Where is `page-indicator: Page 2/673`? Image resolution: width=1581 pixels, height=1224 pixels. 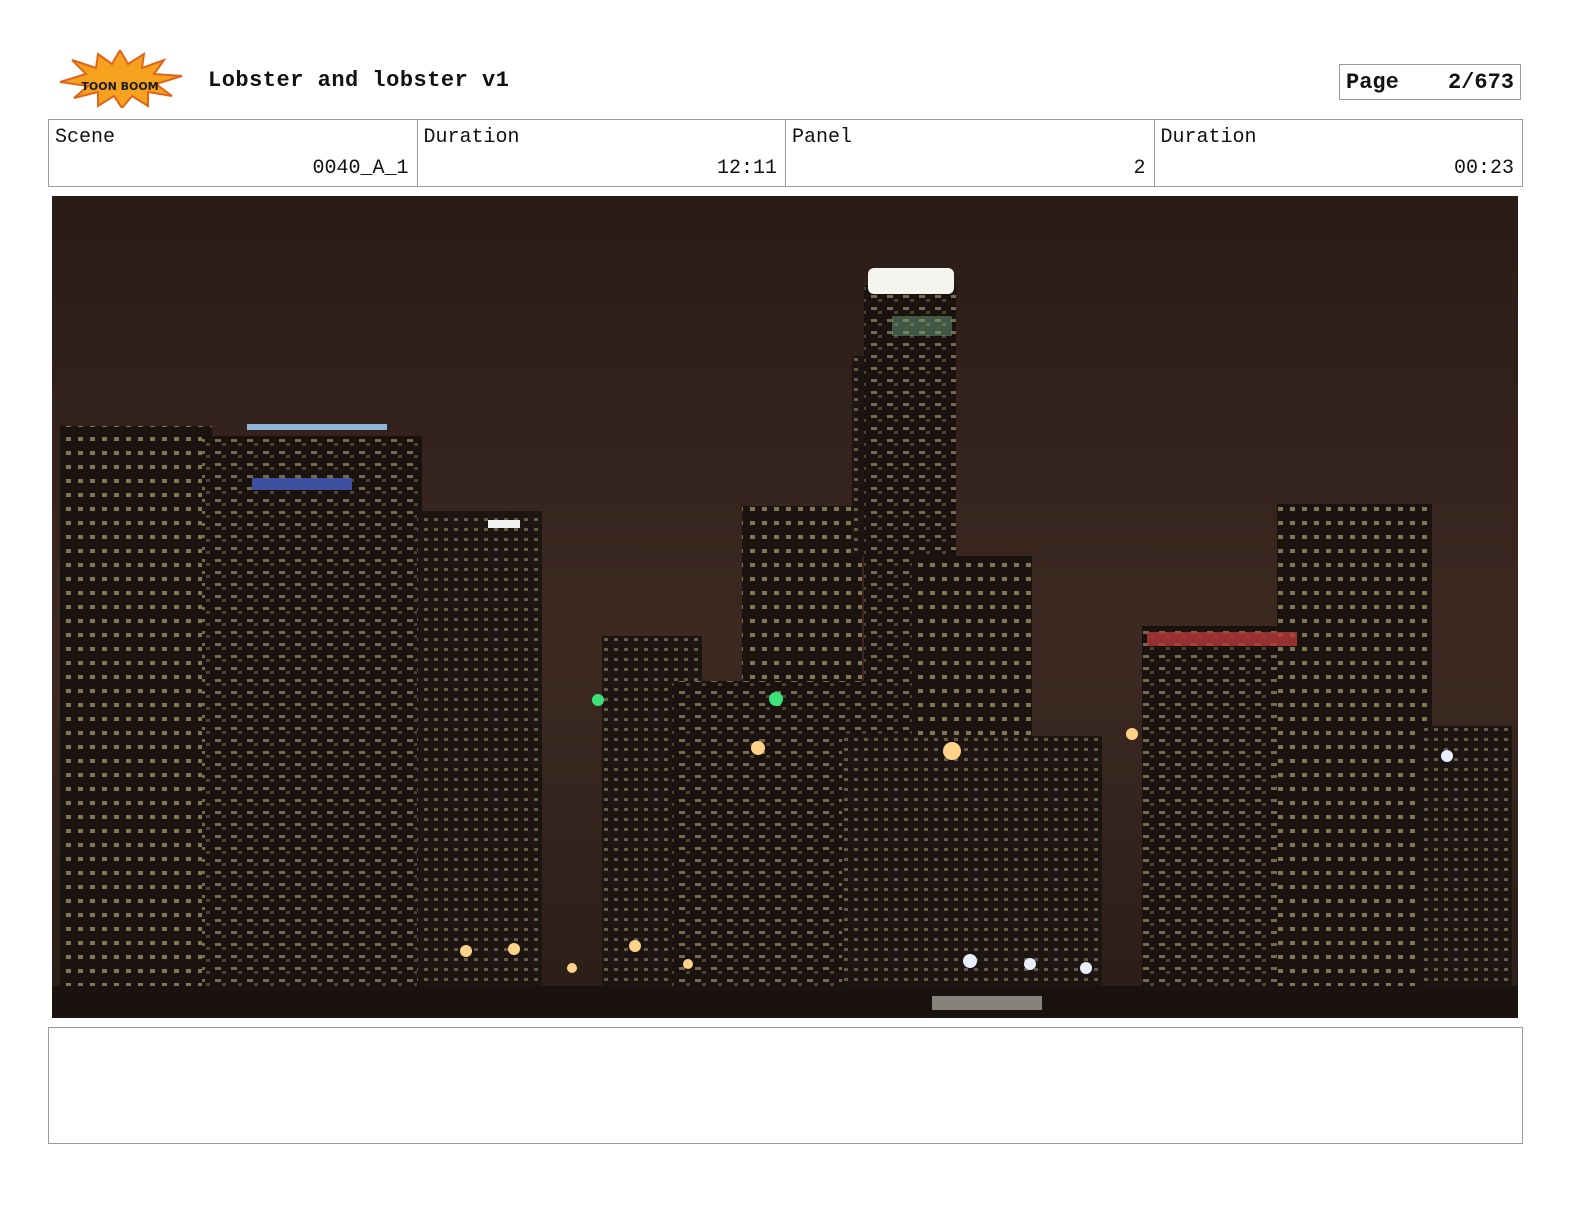 page-indicator: Page 2/673 is located at coordinates (1430, 82).